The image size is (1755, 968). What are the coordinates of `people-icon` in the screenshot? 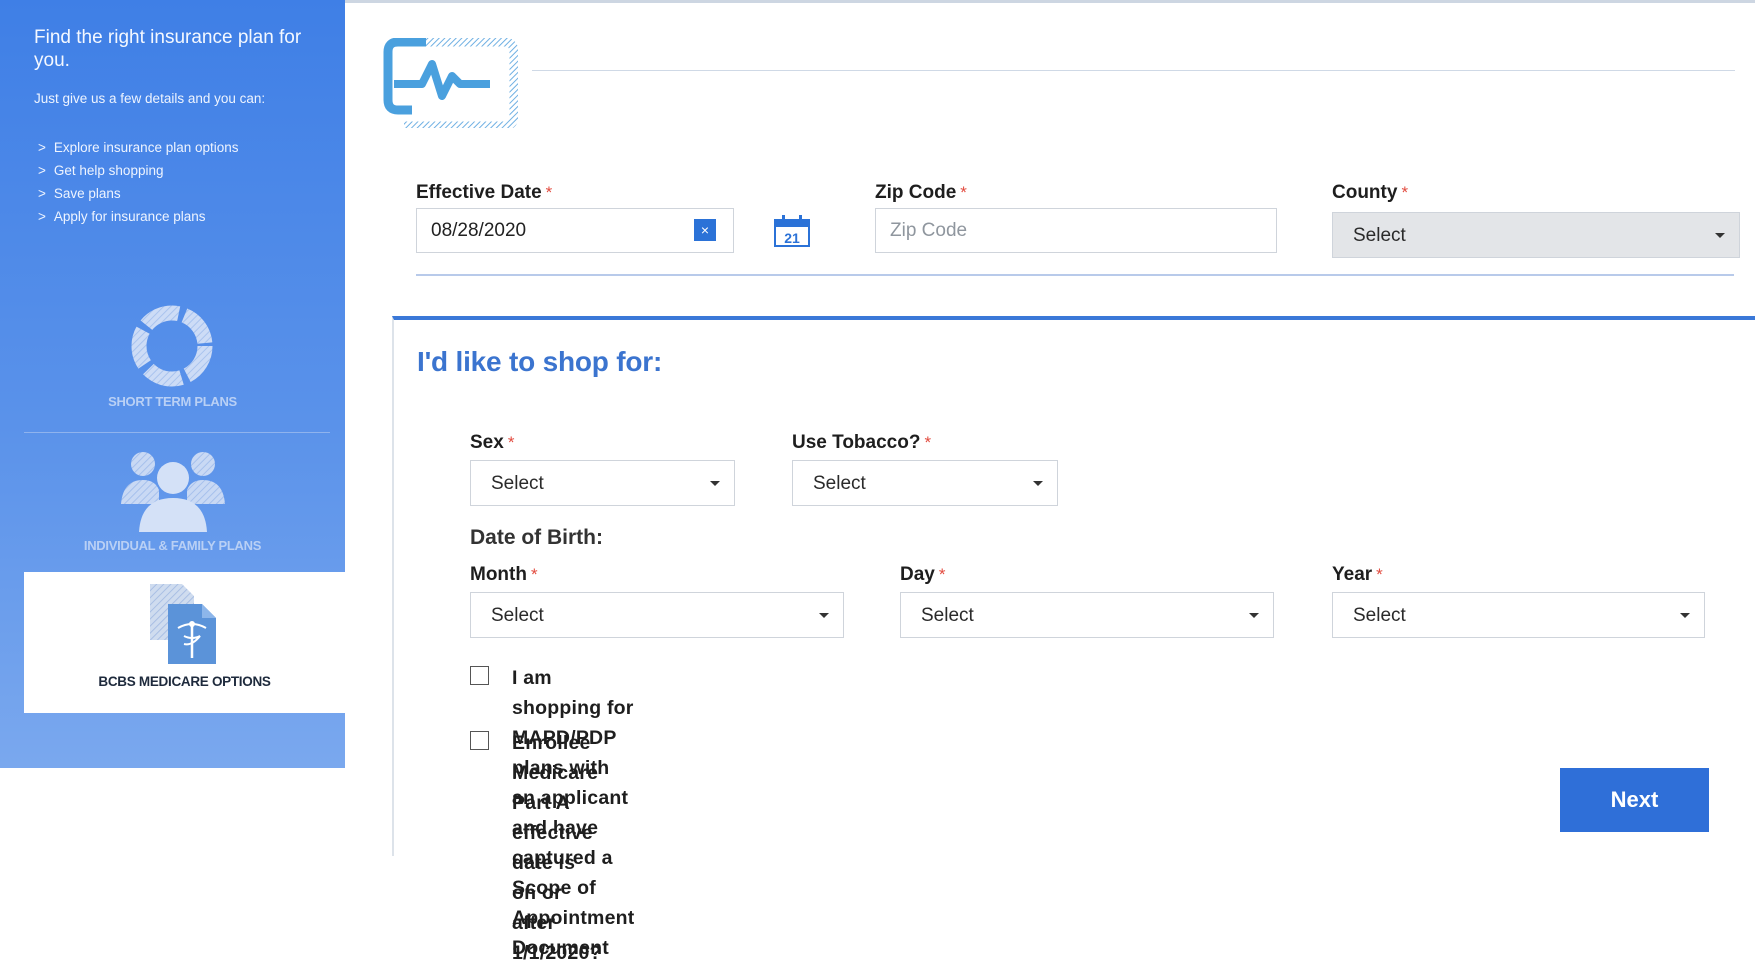 It's located at (173, 491).